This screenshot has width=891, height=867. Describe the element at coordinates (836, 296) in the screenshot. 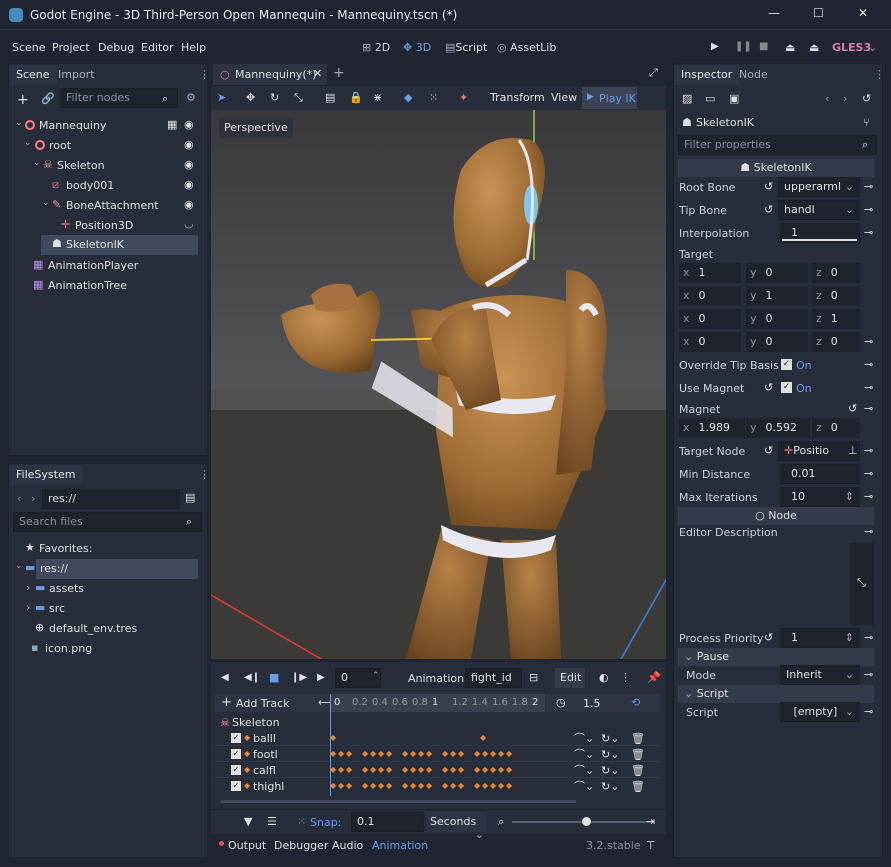

I see `target-yz: z0` at that location.